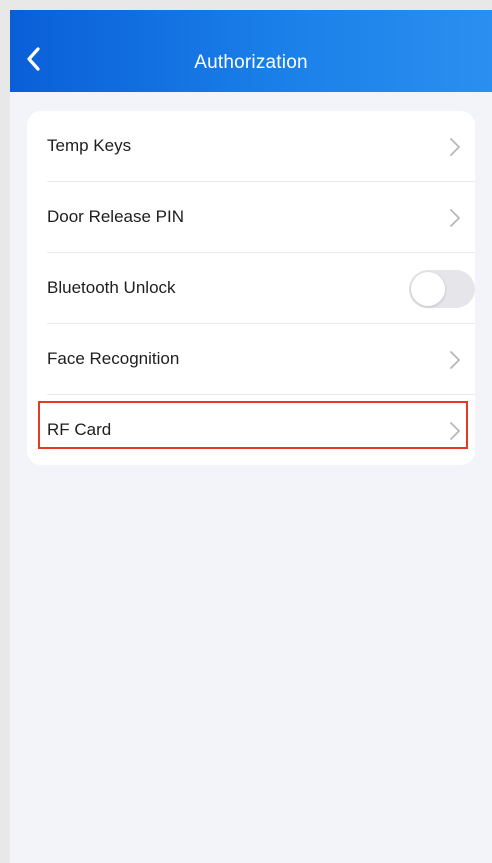 Image resolution: width=492 pixels, height=863 pixels. Describe the element at coordinates (251, 62) in the screenshot. I see `page-title: Authorization` at that location.